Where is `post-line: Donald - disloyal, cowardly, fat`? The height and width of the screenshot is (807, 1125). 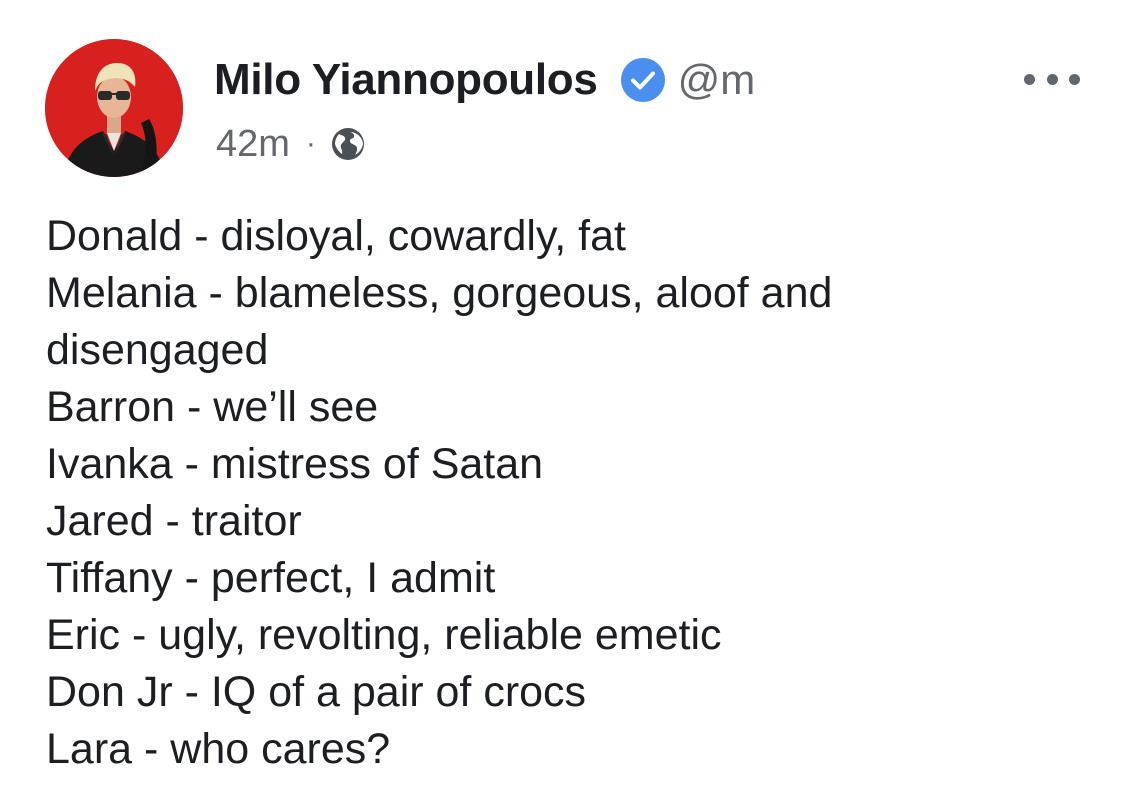
post-line: Donald - disloyal, cowardly, fat is located at coordinates (336, 236).